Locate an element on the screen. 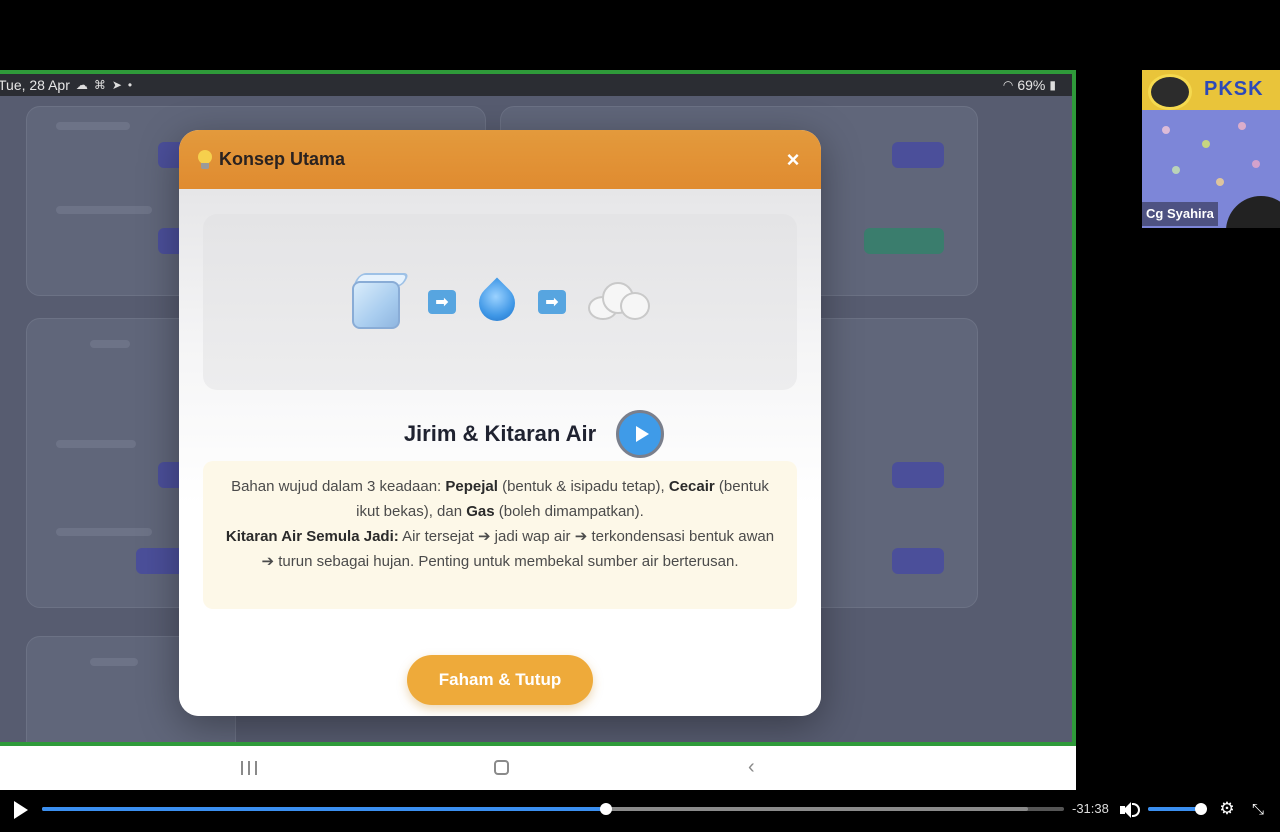 Image resolution: width=1280 pixels, height=832 pixels. webcam-logo: PKSK is located at coordinates (1234, 89).